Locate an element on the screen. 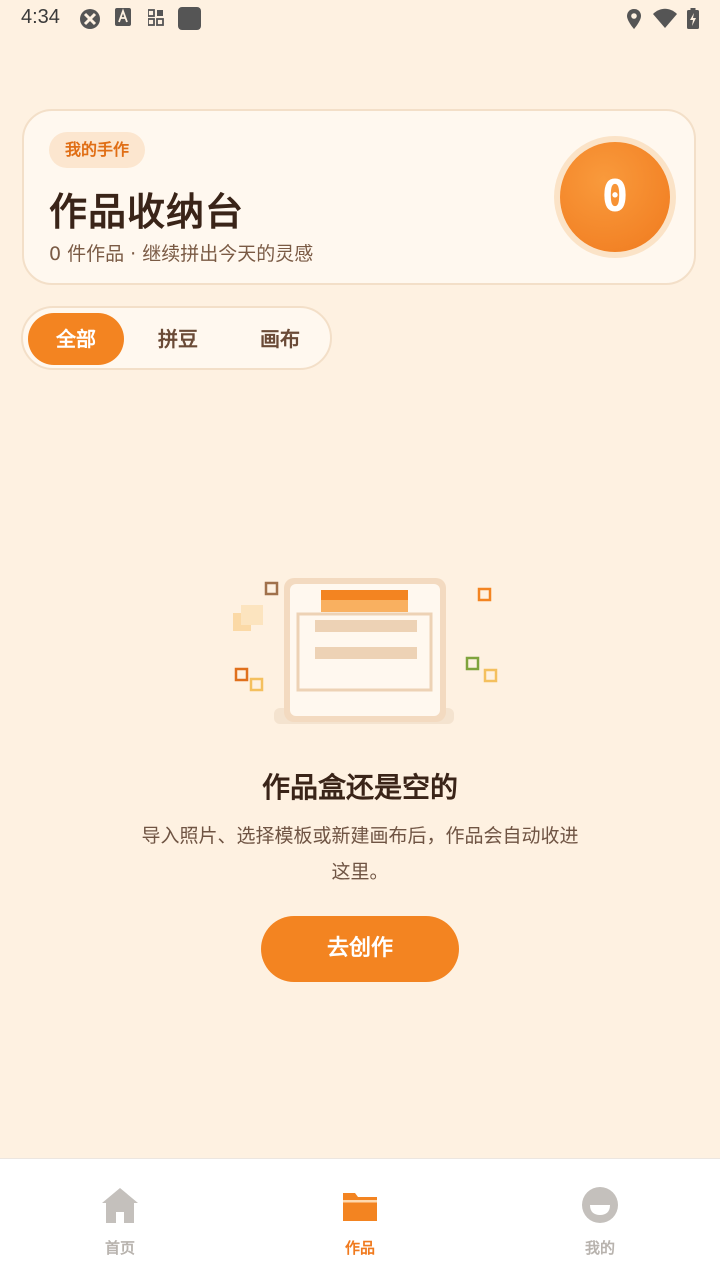 Image resolution: width=720 pixels, height=1281 pixels. empty-box-illustration is located at coordinates (365, 651).